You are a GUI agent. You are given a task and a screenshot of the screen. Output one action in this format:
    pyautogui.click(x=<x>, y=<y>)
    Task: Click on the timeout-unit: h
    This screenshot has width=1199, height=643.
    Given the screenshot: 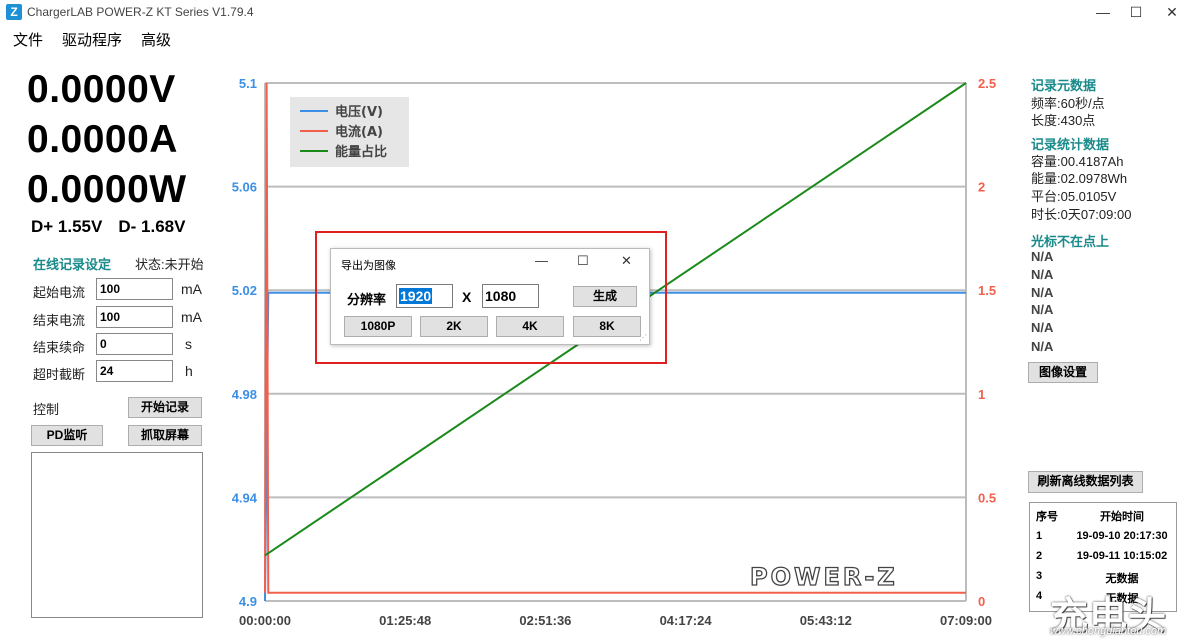 What is the action you would take?
    pyautogui.click(x=189, y=371)
    